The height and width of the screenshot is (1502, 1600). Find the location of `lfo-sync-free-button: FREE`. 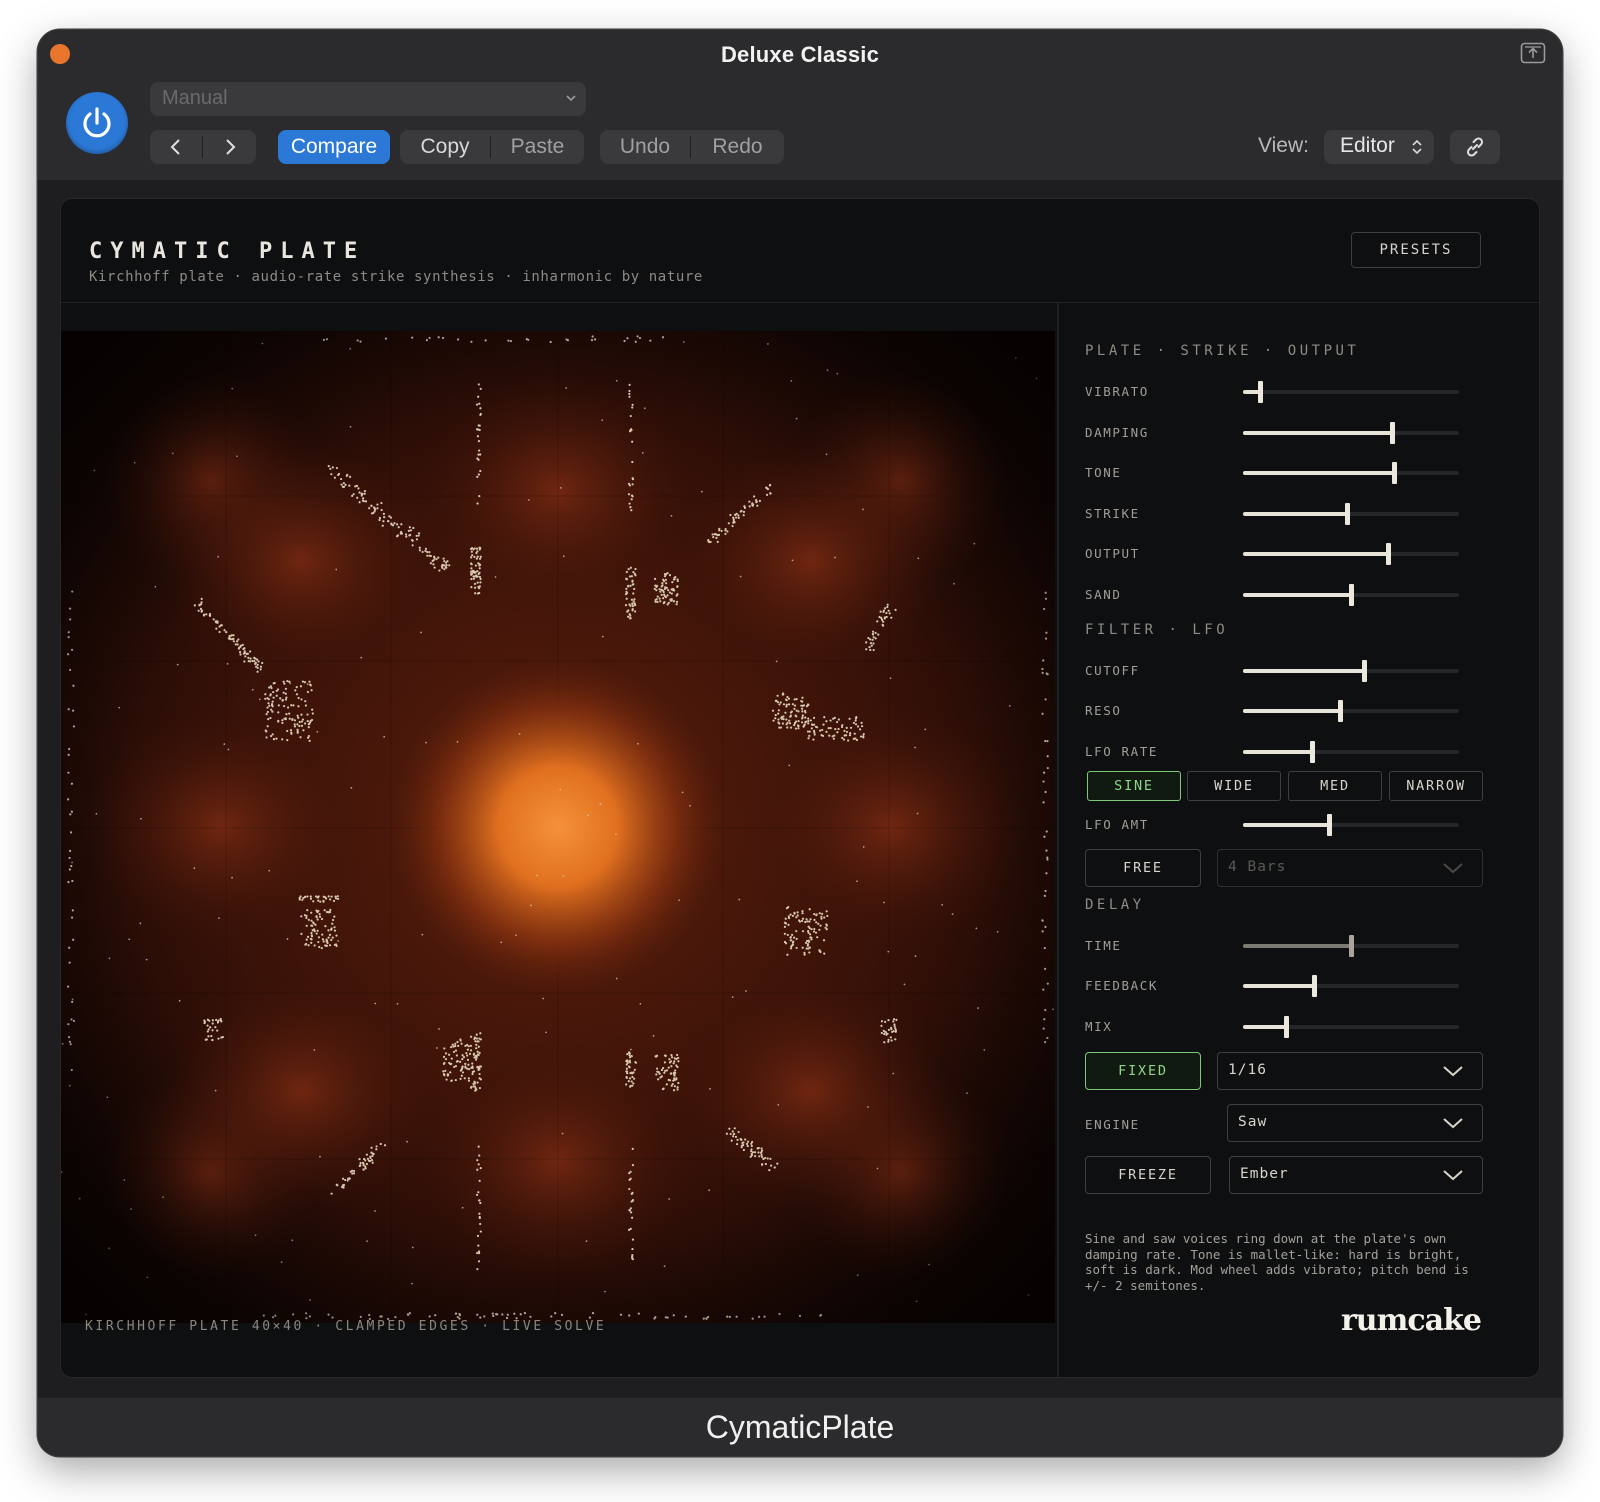

lfo-sync-free-button: FREE is located at coordinates (1143, 868).